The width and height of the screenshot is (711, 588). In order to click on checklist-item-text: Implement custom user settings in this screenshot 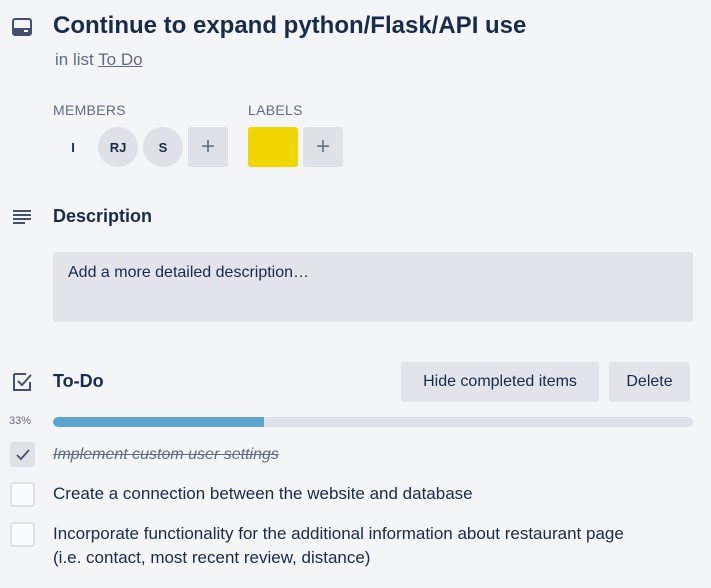, I will do `click(373, 455)`.